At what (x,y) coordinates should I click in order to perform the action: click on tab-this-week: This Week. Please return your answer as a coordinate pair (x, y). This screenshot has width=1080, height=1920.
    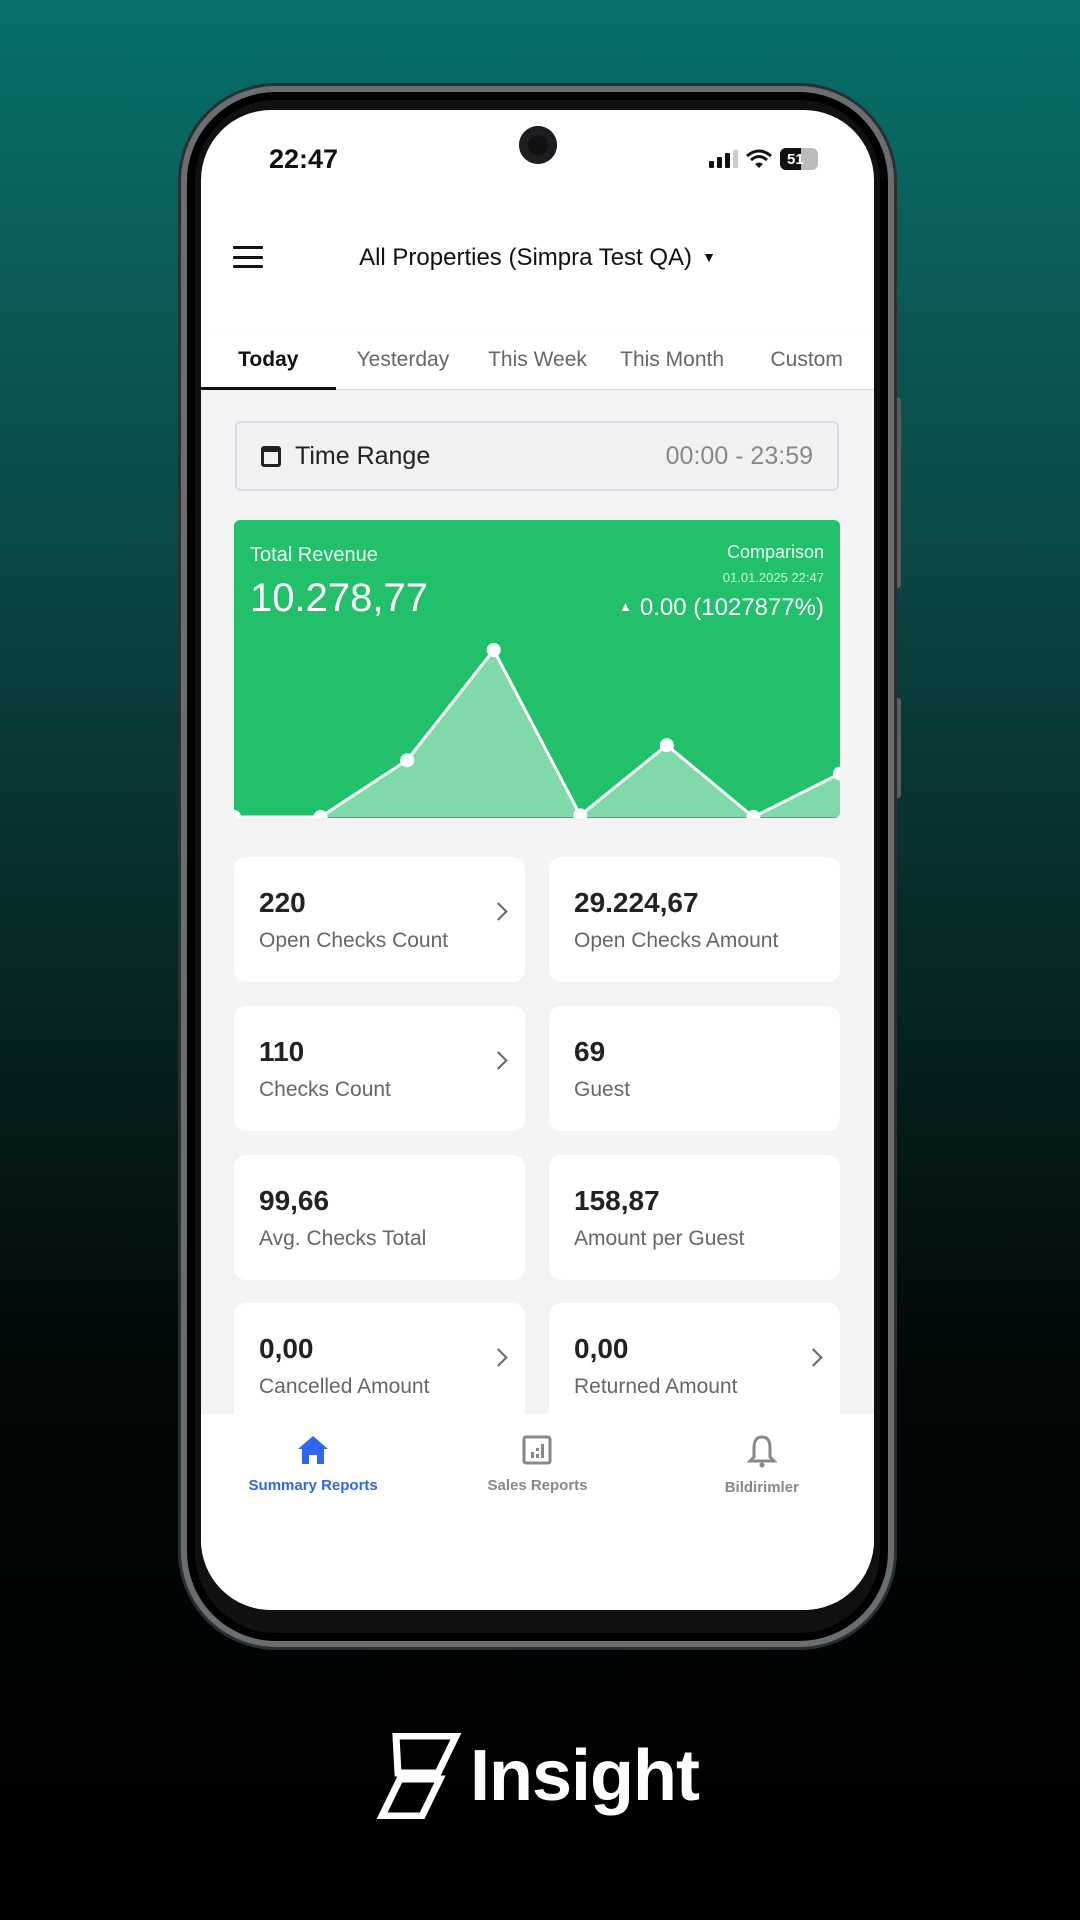
    Looking at the image, I should click on (537, 360).